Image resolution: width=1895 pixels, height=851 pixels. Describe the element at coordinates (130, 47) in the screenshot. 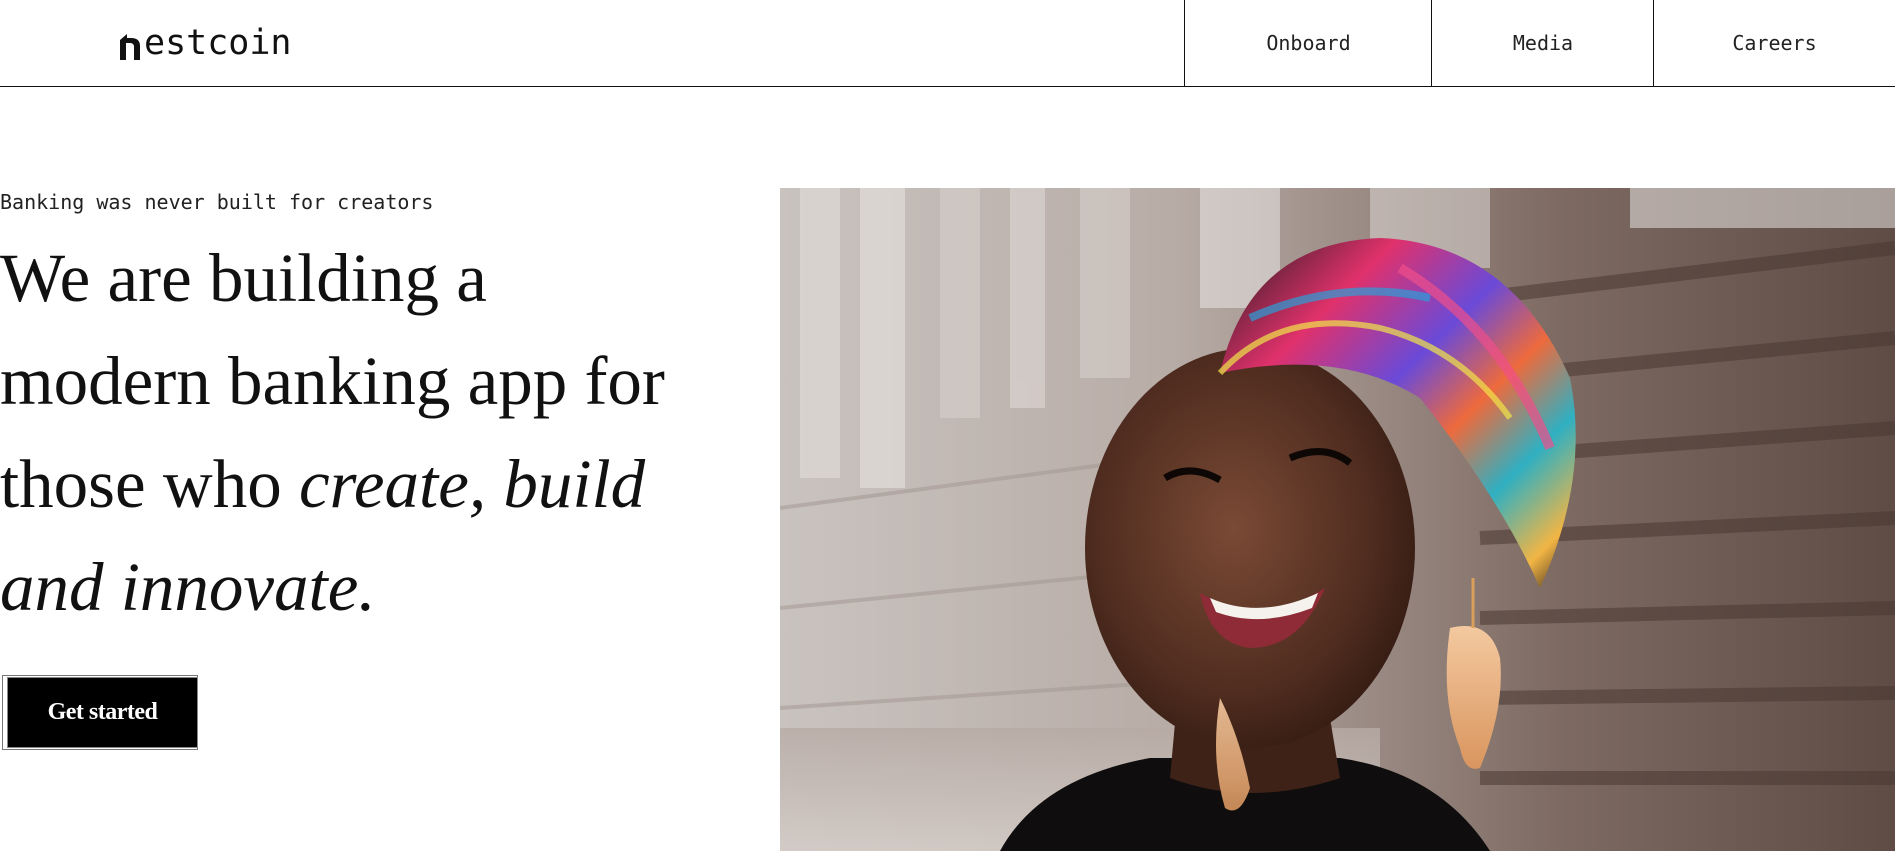

I see `house-n-logo-icon` at that location.